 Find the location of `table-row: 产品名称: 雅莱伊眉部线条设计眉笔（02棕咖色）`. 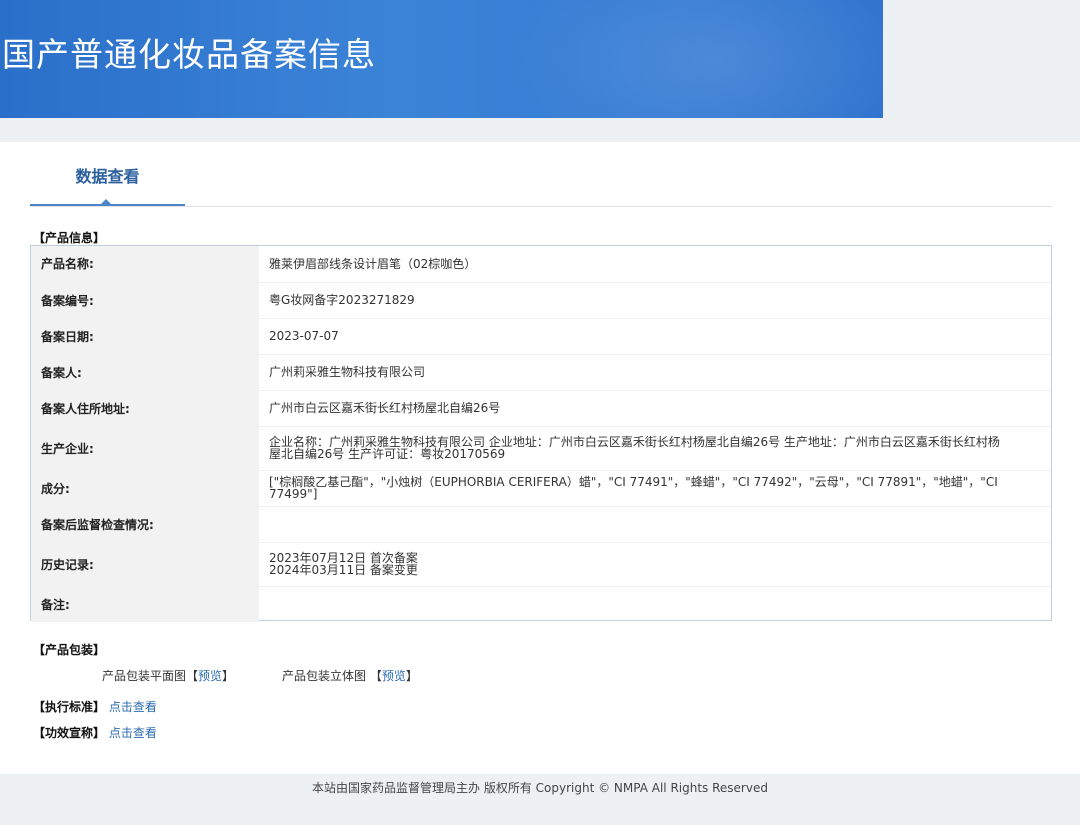

table-row: 产品名称: 雅莱伊眉部线条设计眉笔（02棕咖色） is located at coordinates (541, 264).